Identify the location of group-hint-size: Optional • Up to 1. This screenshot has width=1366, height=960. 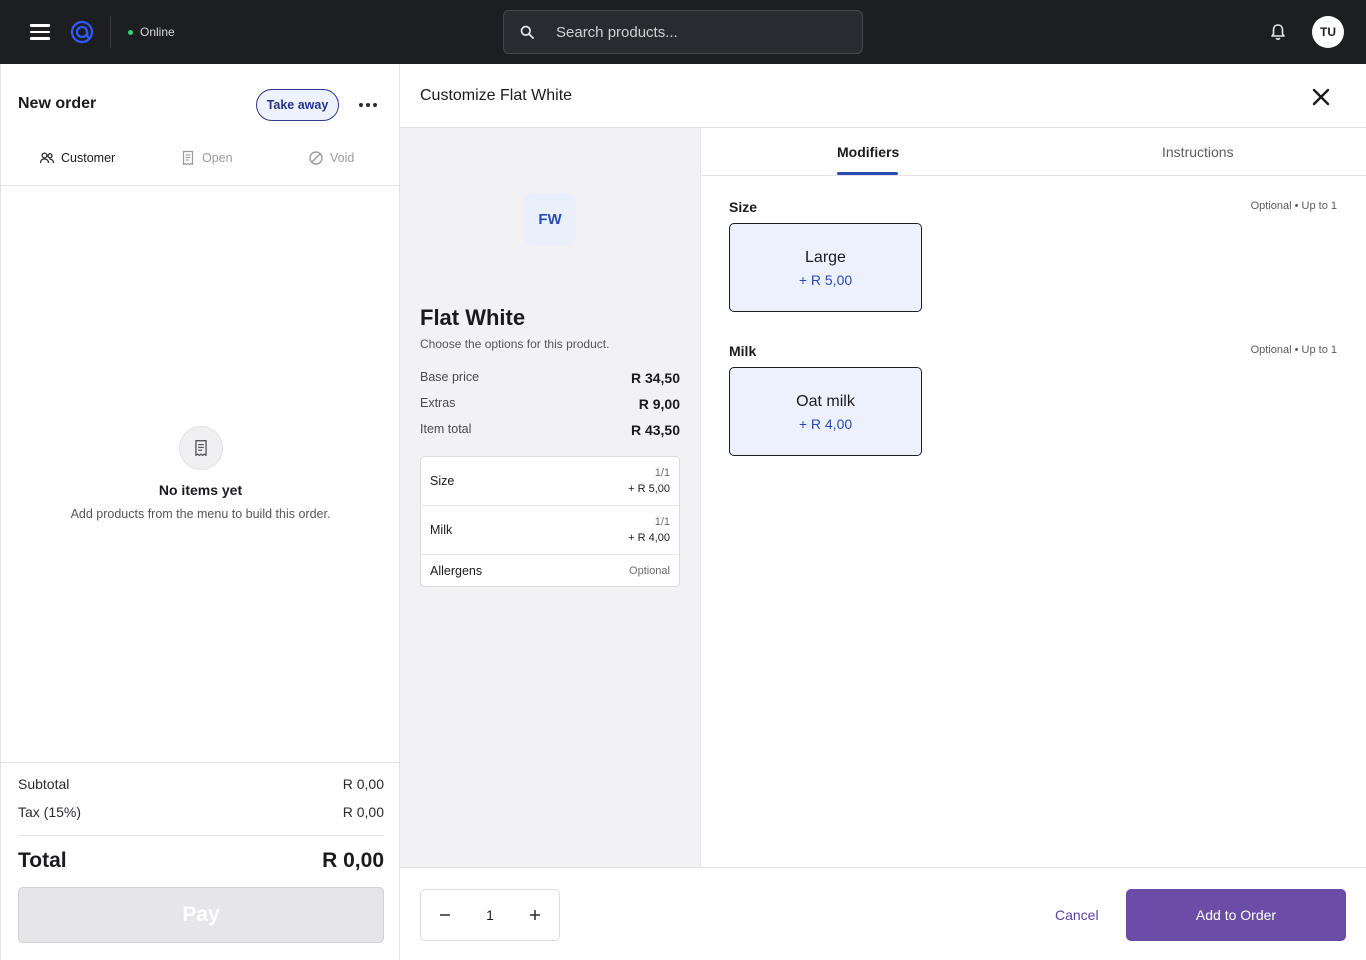
(1293, 206).